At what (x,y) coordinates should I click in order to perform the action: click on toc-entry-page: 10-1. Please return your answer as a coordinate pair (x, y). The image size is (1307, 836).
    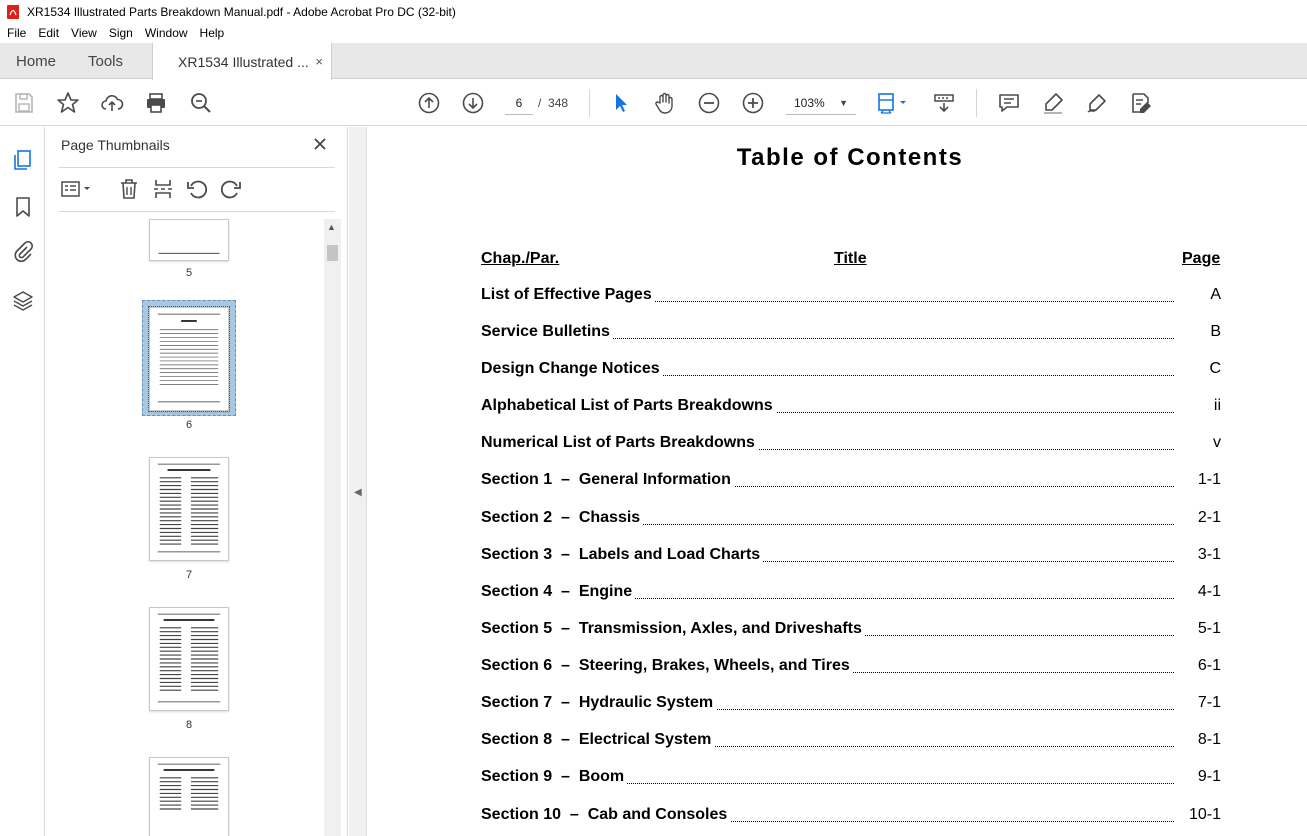
    Looking at the image, I should click on (1204, 814).